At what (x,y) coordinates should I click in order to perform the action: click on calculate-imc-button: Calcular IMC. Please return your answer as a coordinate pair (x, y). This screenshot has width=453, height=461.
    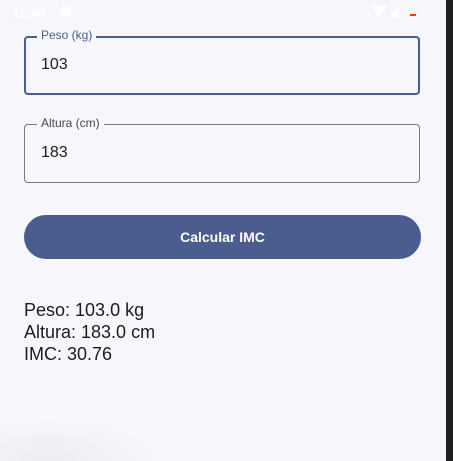
    Looking at the image, I should click on (222, 237).